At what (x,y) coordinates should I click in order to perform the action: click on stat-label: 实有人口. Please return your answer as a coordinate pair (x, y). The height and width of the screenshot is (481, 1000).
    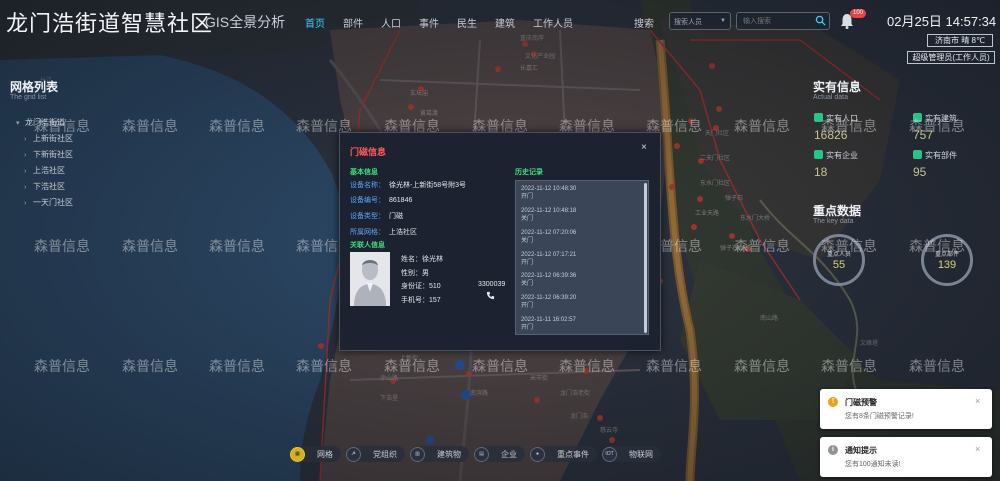
    Looking at the image, I should click on (842, 118).